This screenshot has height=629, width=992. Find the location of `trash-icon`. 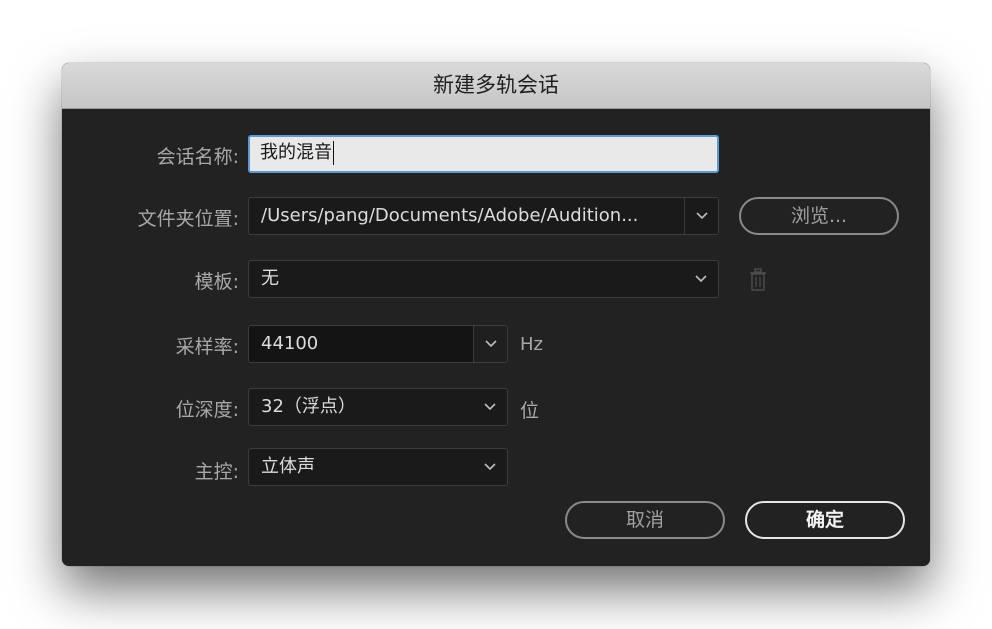

trash-icon is located at coordinates (758, 280).